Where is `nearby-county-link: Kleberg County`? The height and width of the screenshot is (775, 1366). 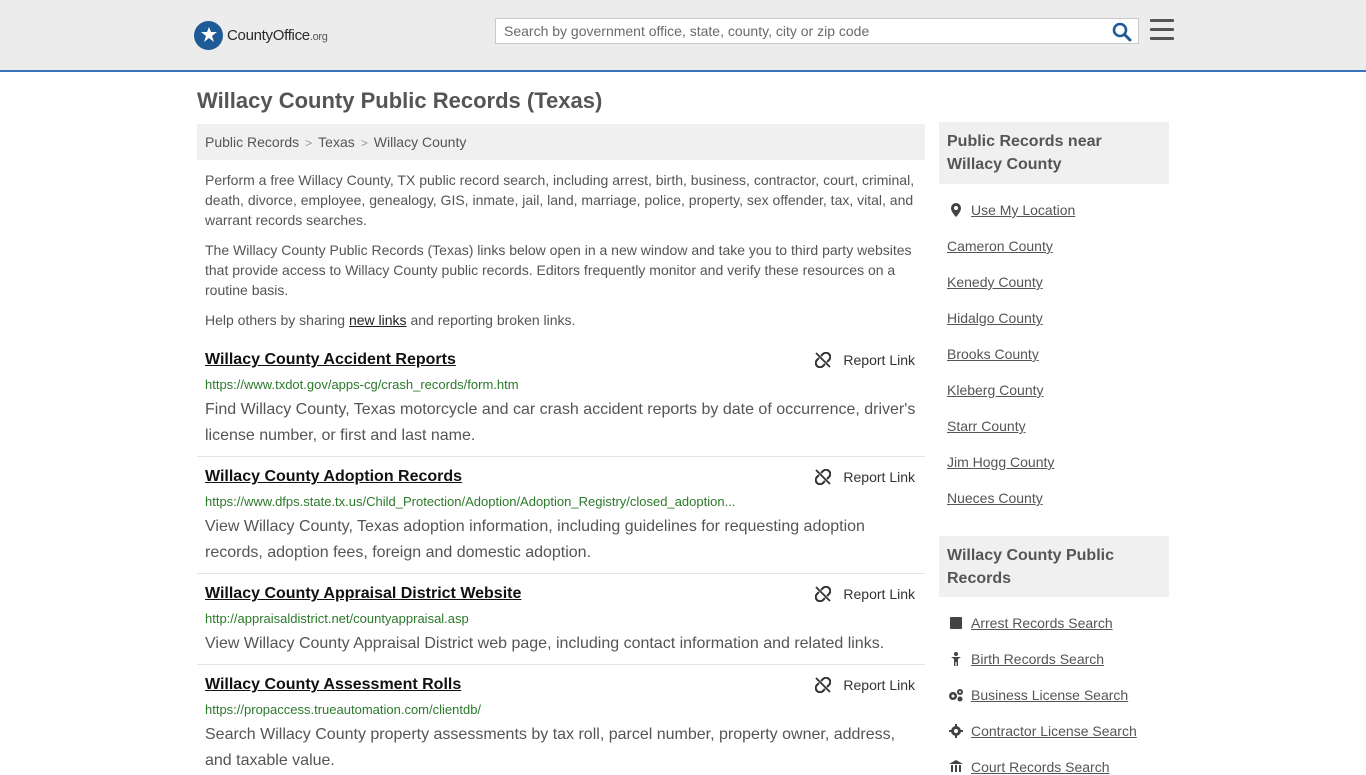
nearby-county-link: Kleberg County is located at coordinates (995, 390).